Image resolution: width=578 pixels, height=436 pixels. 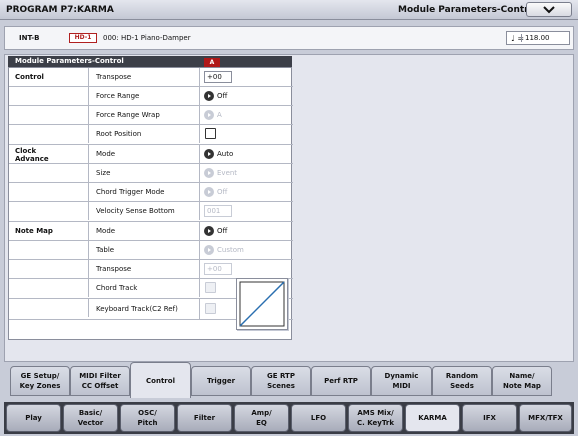 What do you see at coordinates (432, 418) in the screenshot?
I see `tab-karma: KARMA` at bounding box center [432, 418].